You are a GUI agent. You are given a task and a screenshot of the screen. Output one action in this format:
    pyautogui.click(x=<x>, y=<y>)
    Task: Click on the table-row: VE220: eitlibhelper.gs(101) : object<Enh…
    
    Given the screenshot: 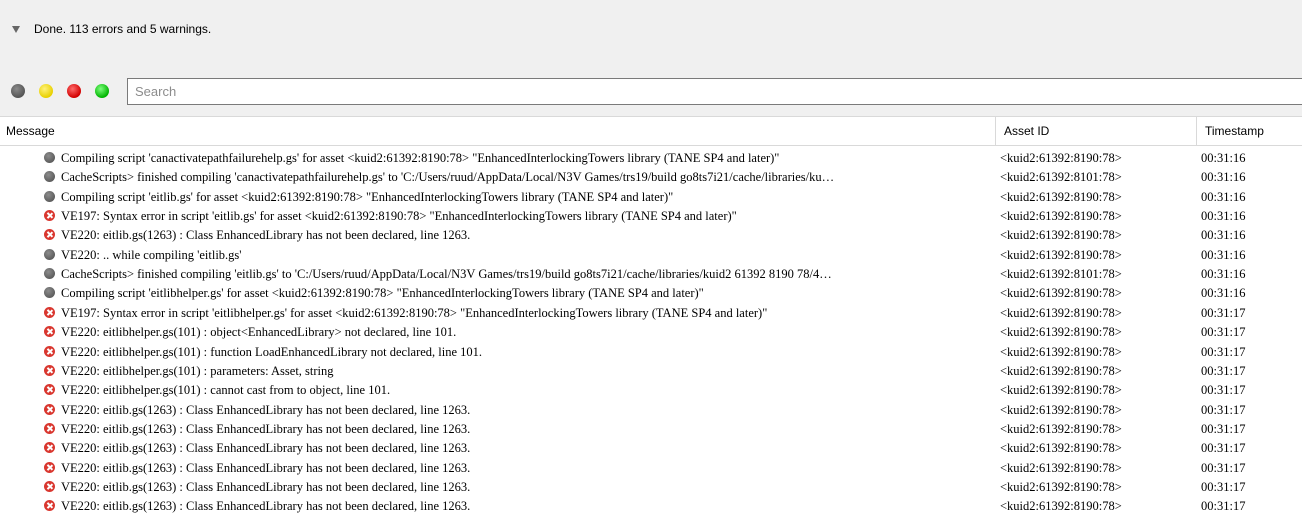 What is the action you would take?
    pyautogui.click(x=651, y=332)
    